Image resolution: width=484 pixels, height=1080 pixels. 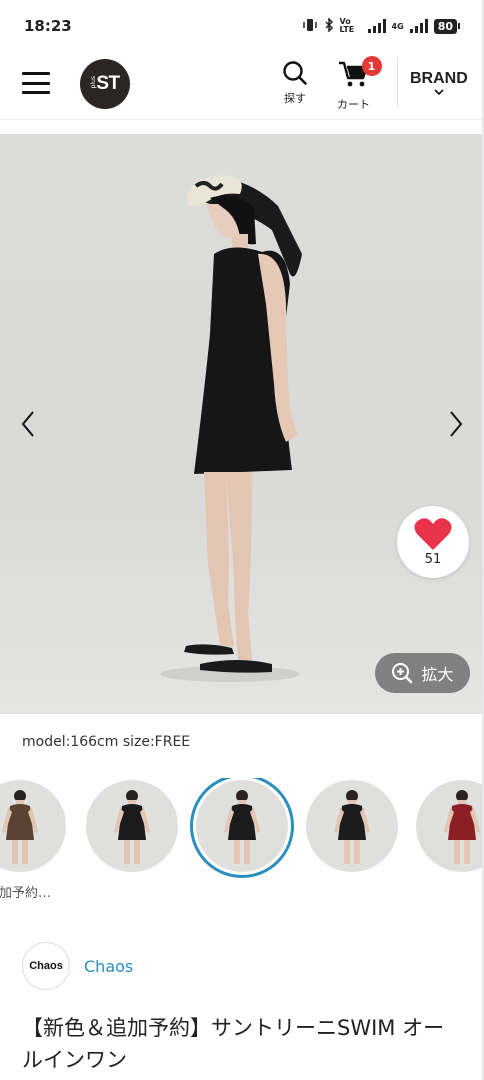 I want to click on next-image-button, so click(x=456, y=424).